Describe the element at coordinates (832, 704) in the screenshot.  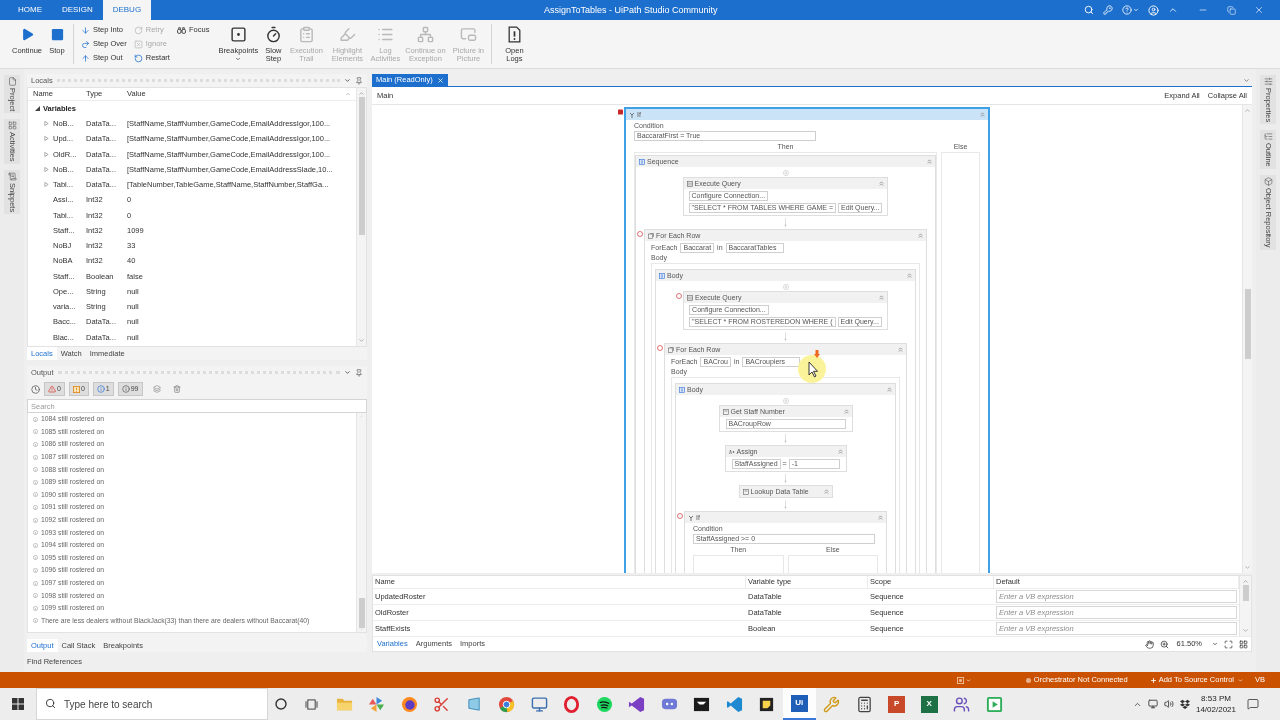
I see `wrench-icon` at that location.